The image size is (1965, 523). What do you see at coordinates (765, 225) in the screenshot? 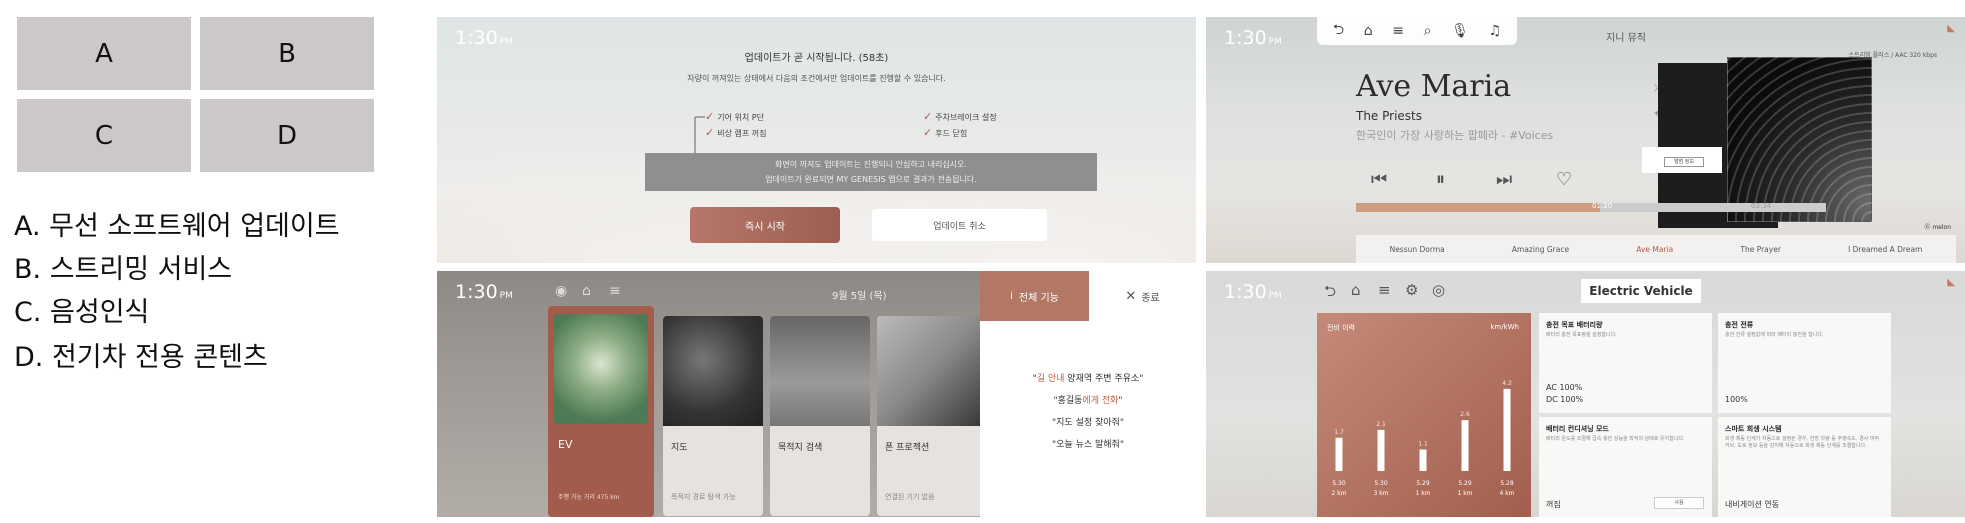
I see `start-now-button: 즉시 시작` at bounding box center [765, 225].